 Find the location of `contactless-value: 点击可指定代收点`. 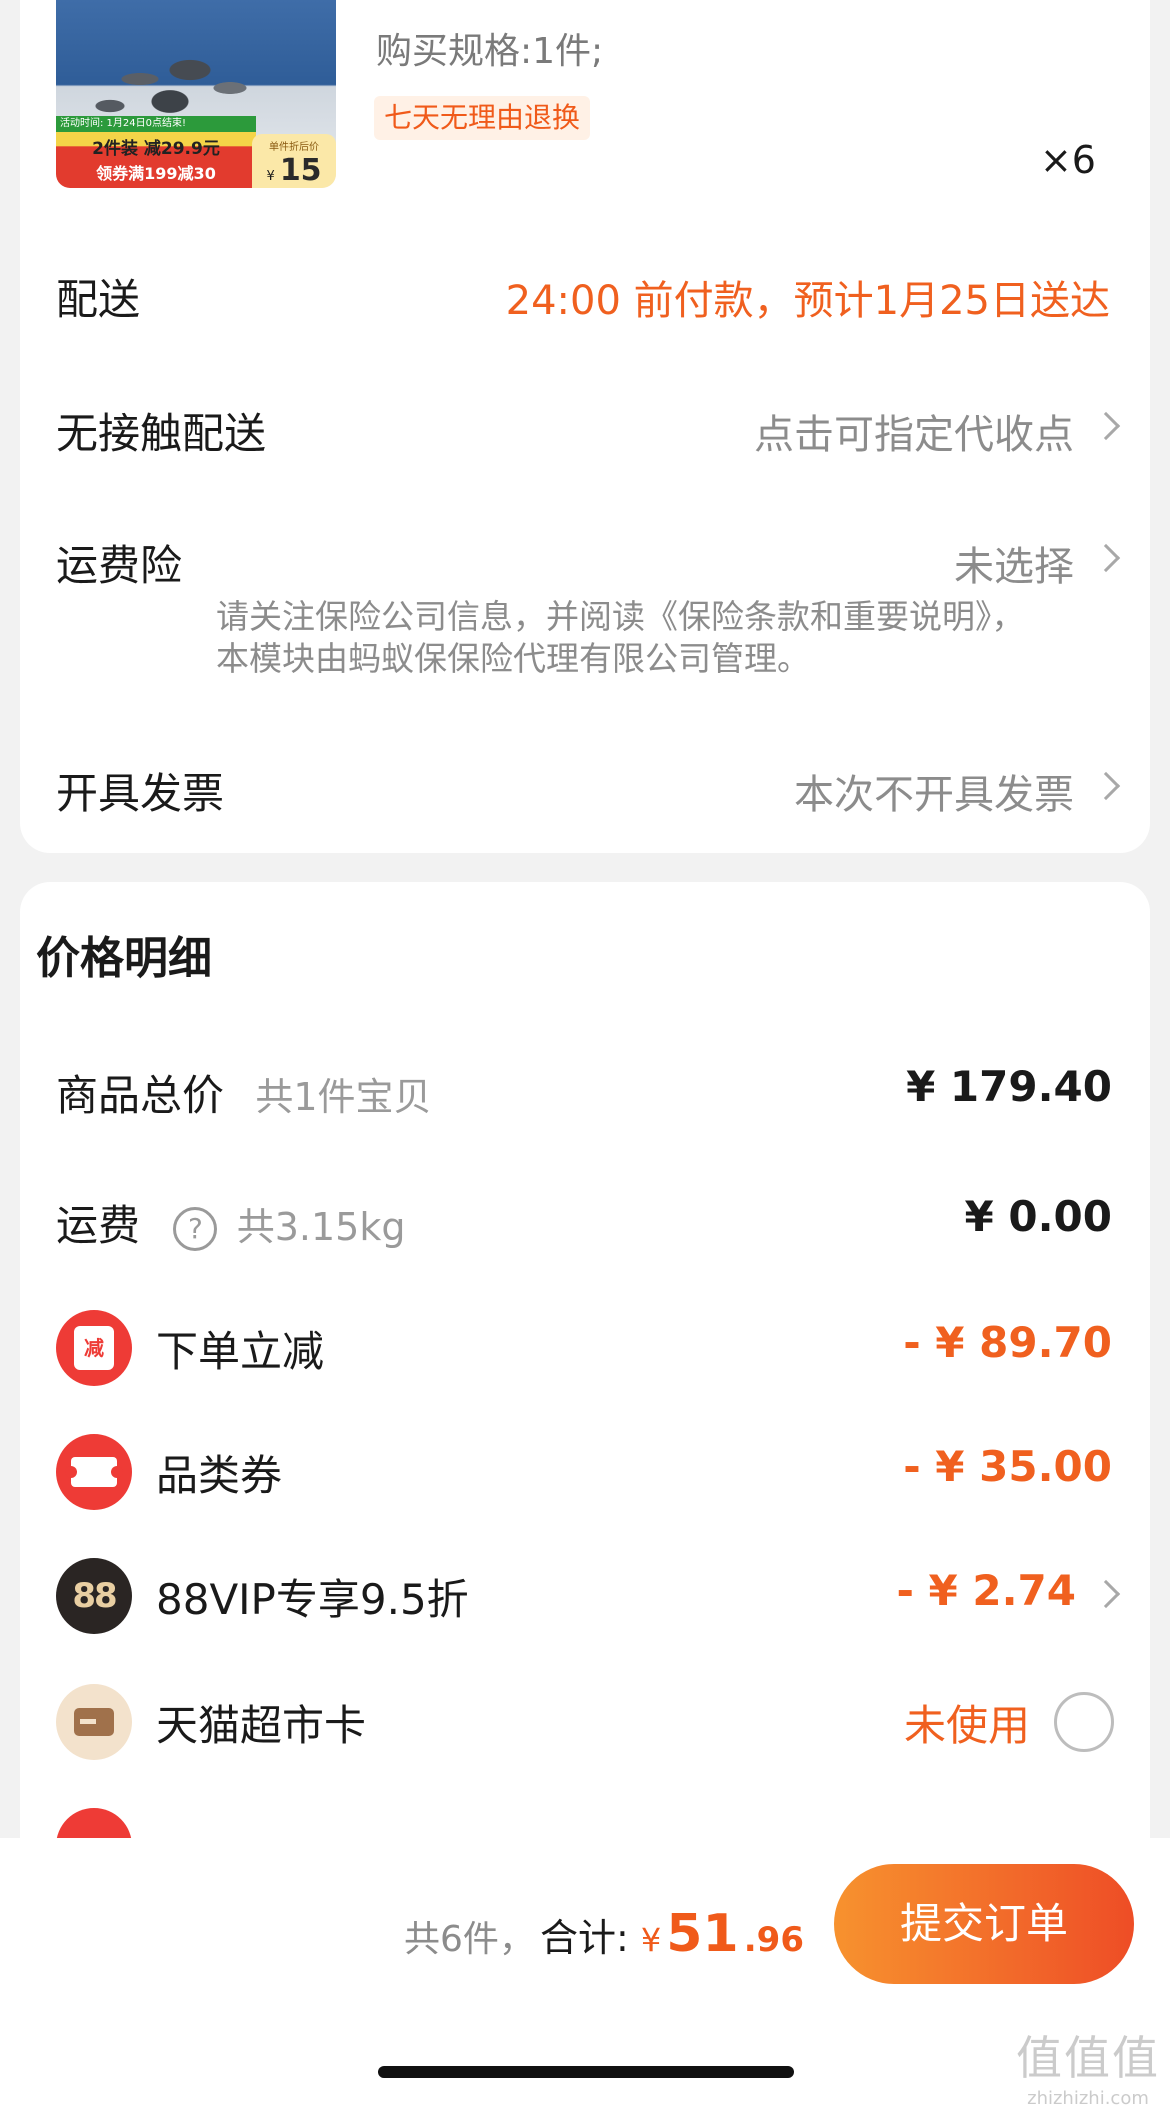

contactless-value: 点击可指定代收点 is located at coordinates (914, 435).